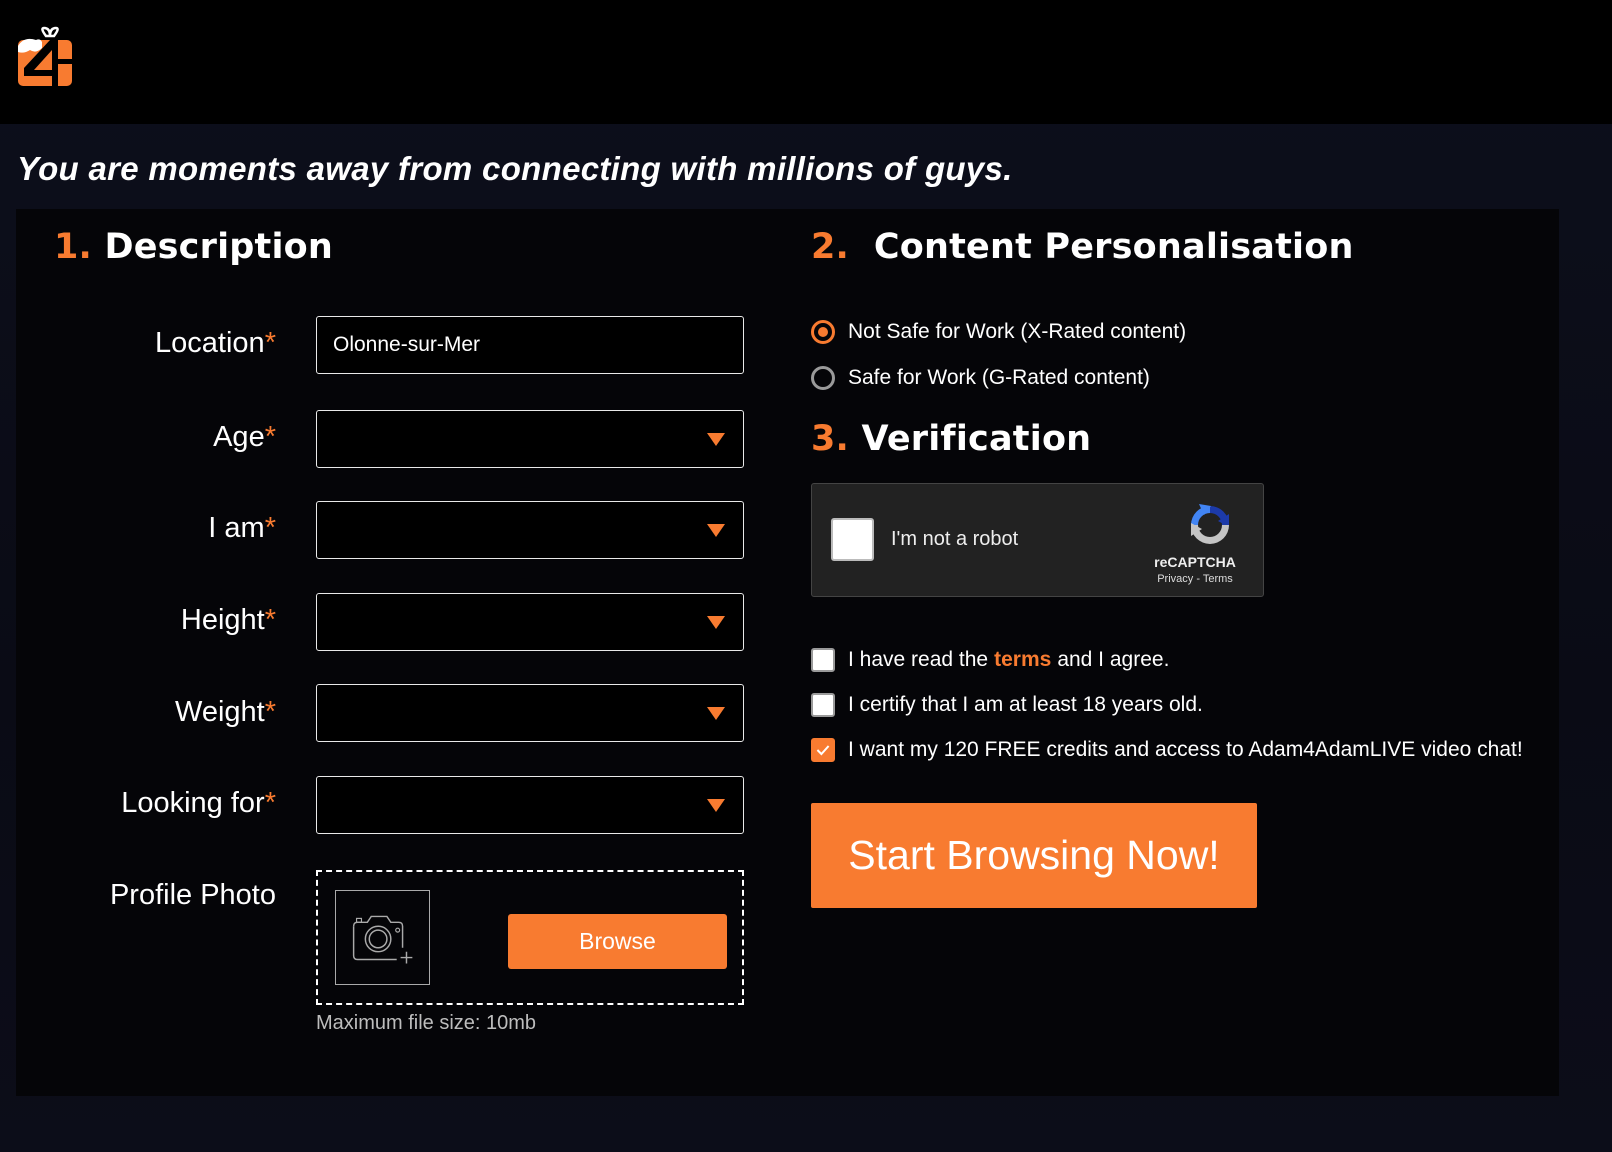 Image resolution: width=1612 pixels, height=1152 pixels. Describe the element at coordinates (955, 539) in the screenshot. I see `recaptcha-label: I'm not a robot` at that location.